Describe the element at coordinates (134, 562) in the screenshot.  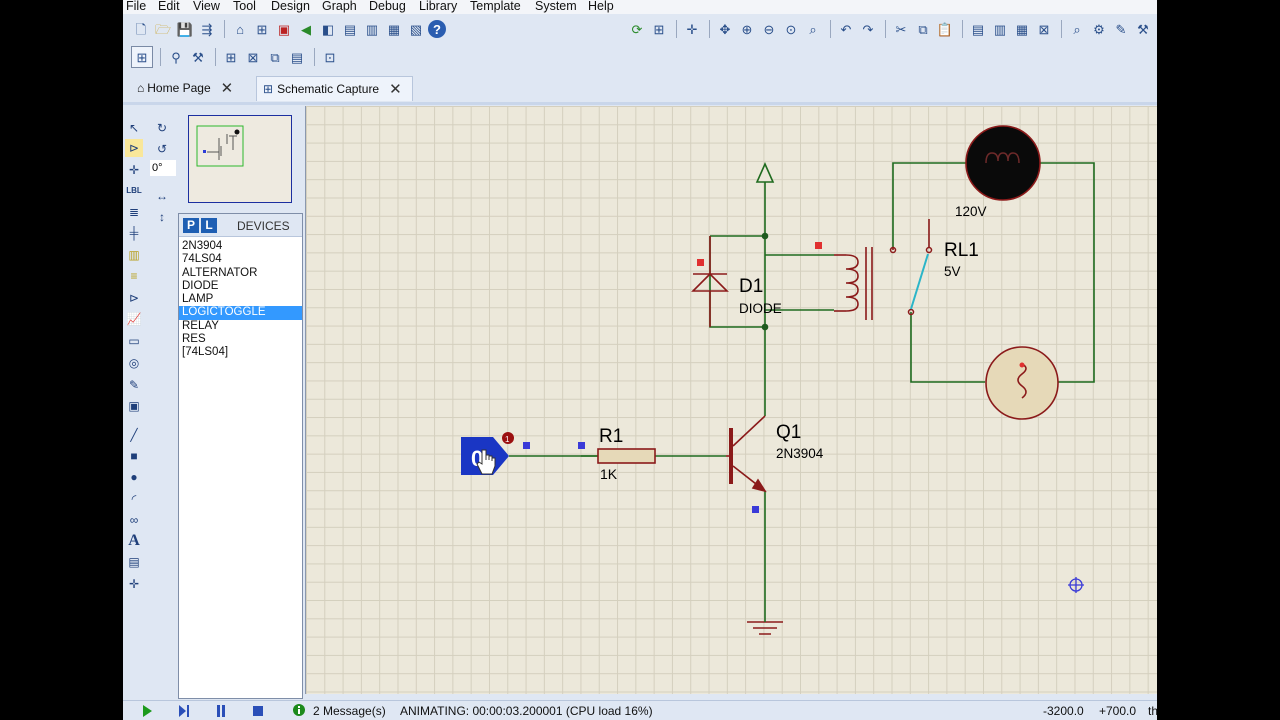
I see `symbol-icon: ▤` at that location.